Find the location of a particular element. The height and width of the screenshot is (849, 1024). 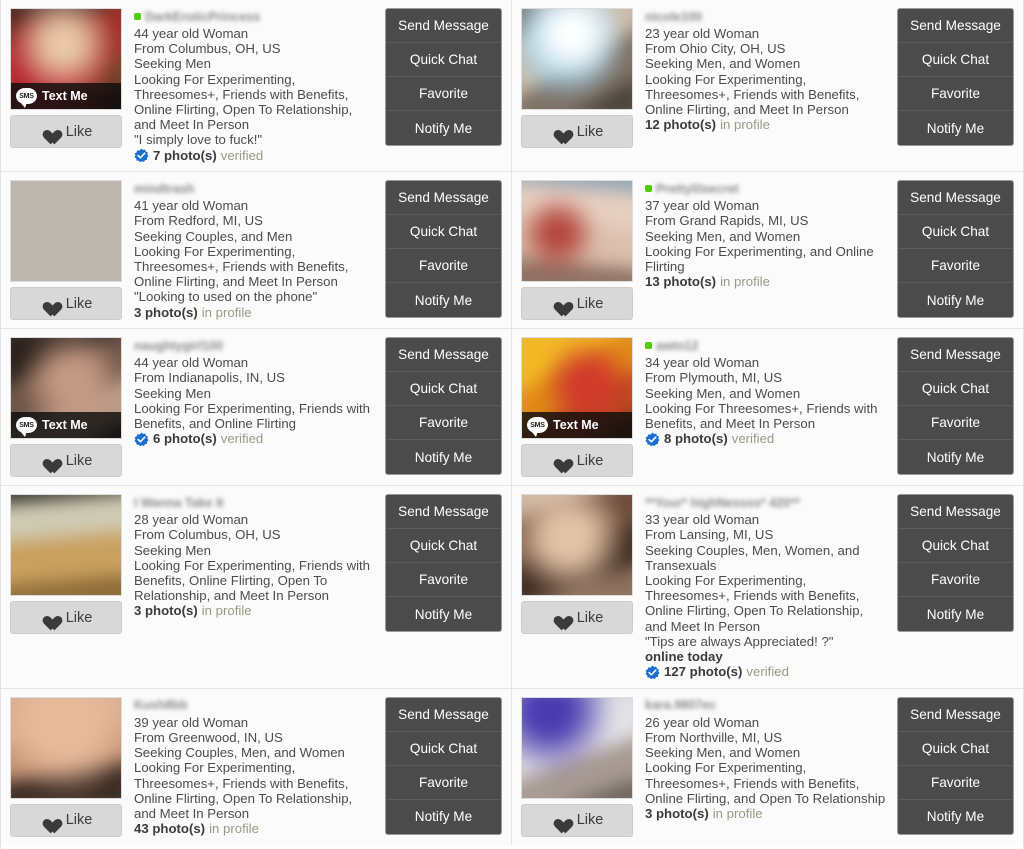

username: nicole100 is located at coordinates (673, 17).